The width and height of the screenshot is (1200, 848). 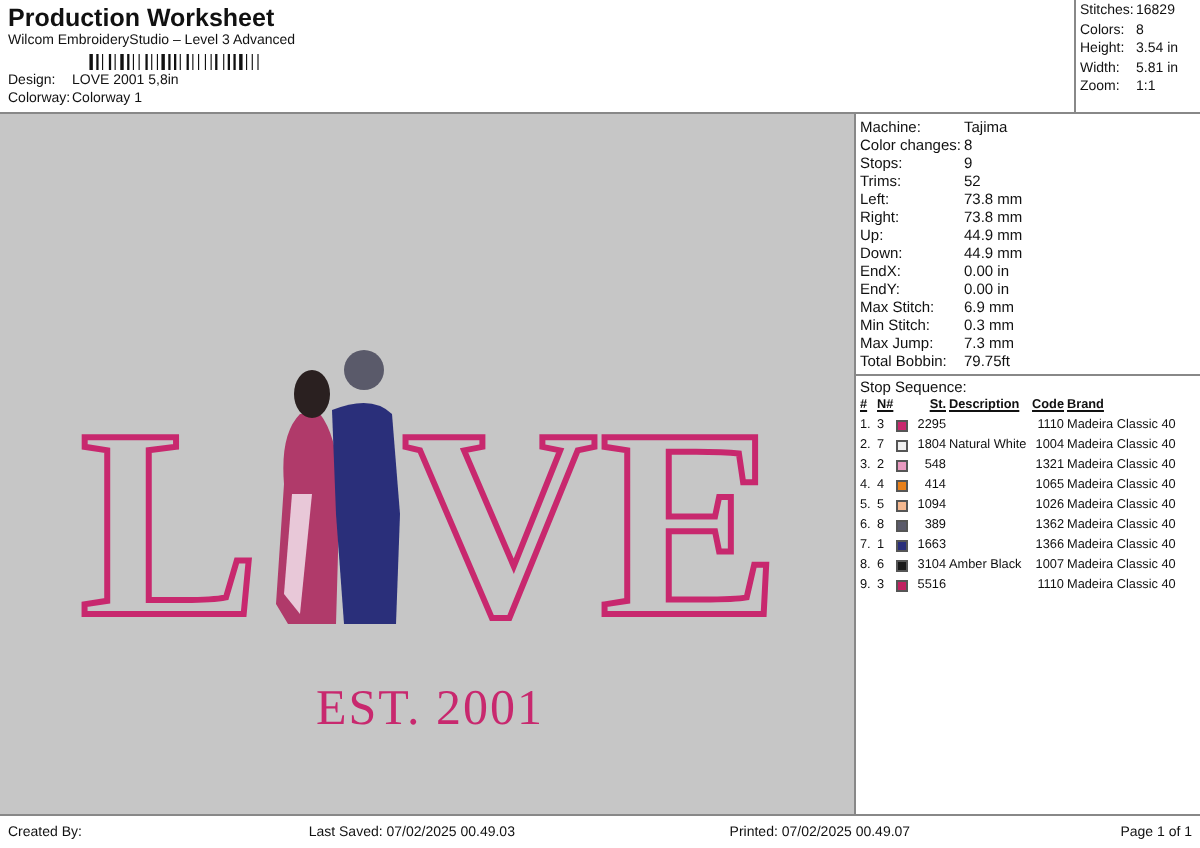 I want to click on embroidered-tagline: EST. 2001, so click(x=430, y=709).